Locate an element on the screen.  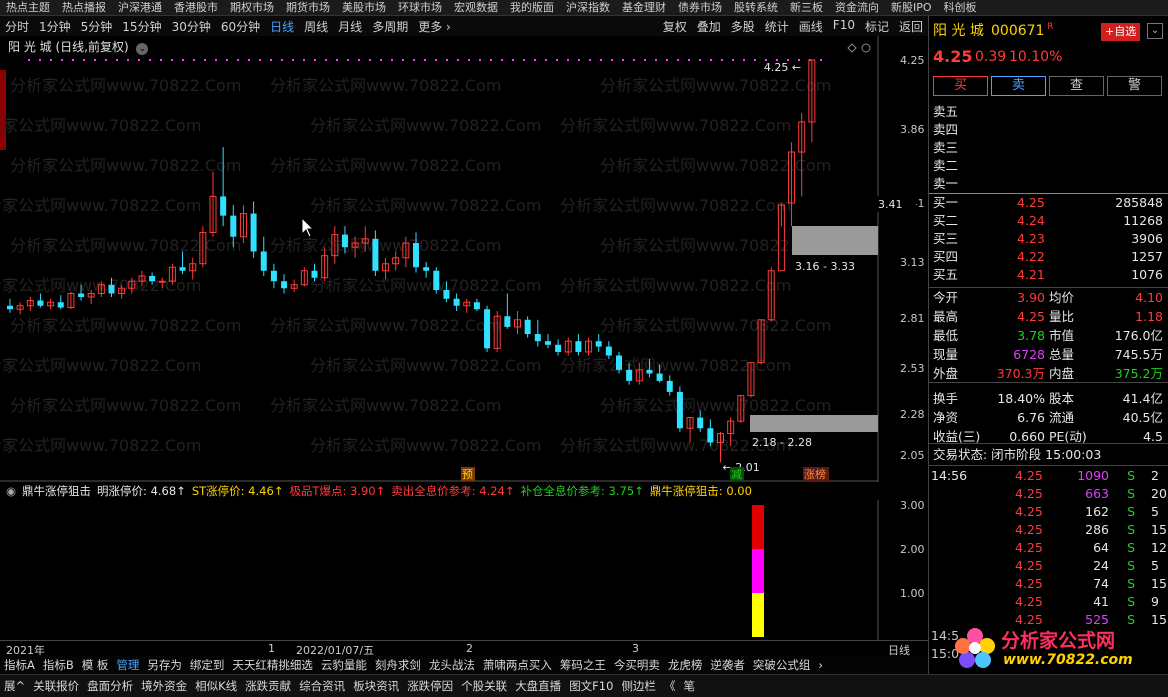
topnav-item: 热点播报 is located at coordinates (84, 7).